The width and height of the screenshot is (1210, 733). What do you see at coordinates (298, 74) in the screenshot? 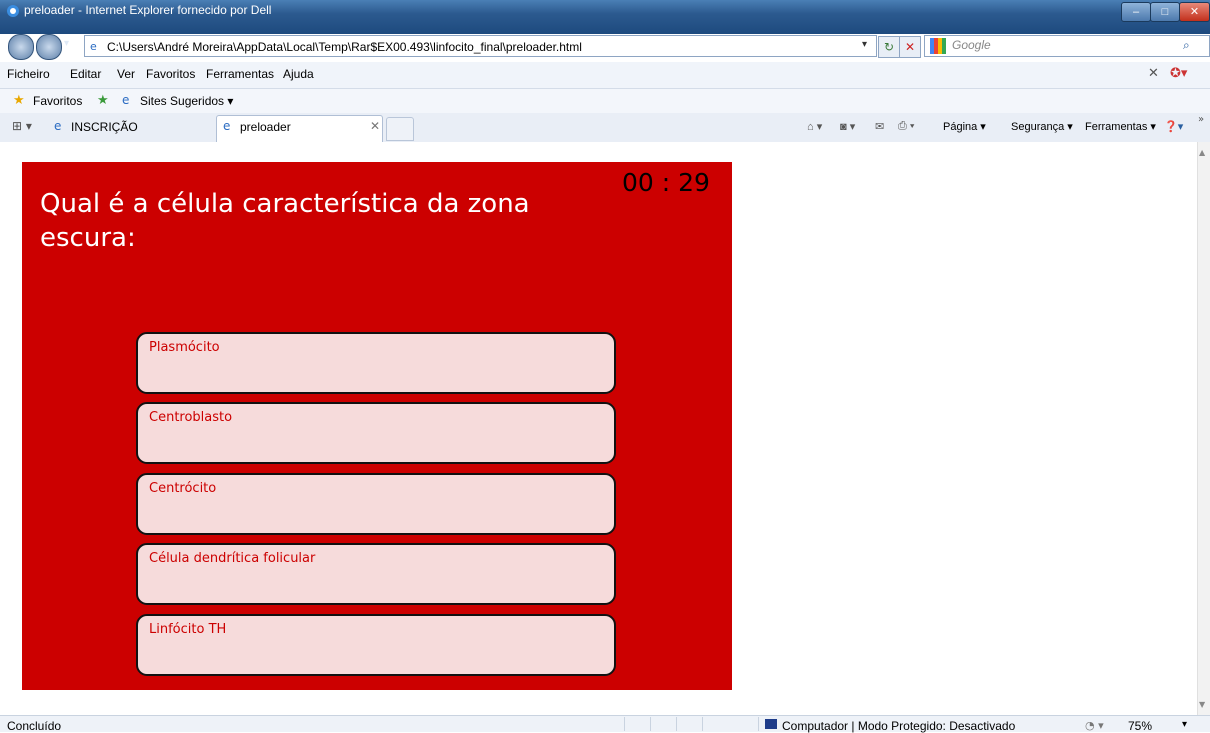
I see `menu-ajuda: Ajuda` at bounding box center [298, 74].